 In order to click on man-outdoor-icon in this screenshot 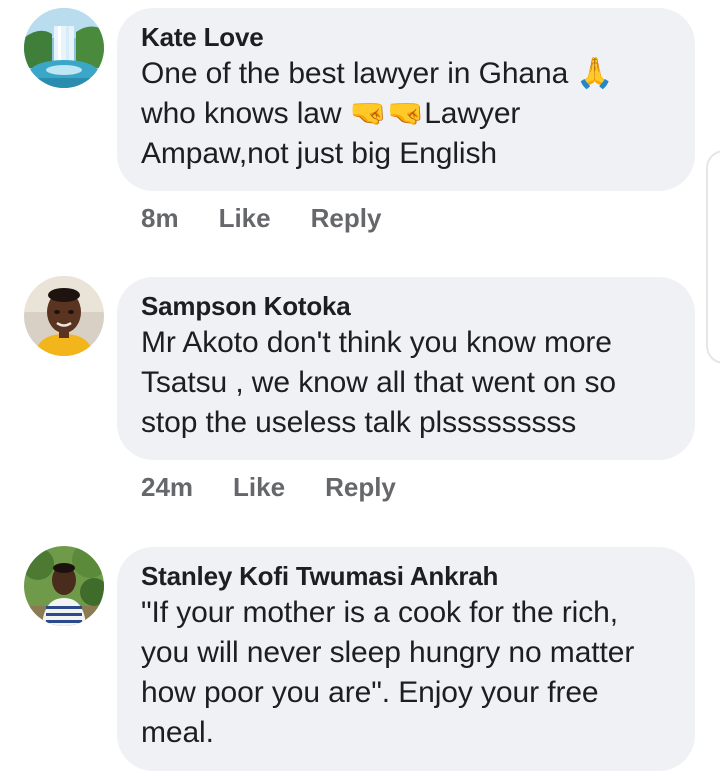, I will do `click(64, 586)`.